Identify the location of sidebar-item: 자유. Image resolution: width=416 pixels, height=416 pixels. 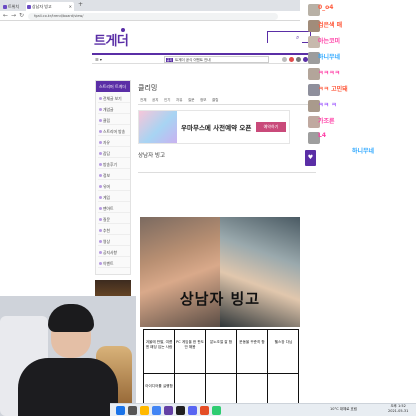
(114, 142).